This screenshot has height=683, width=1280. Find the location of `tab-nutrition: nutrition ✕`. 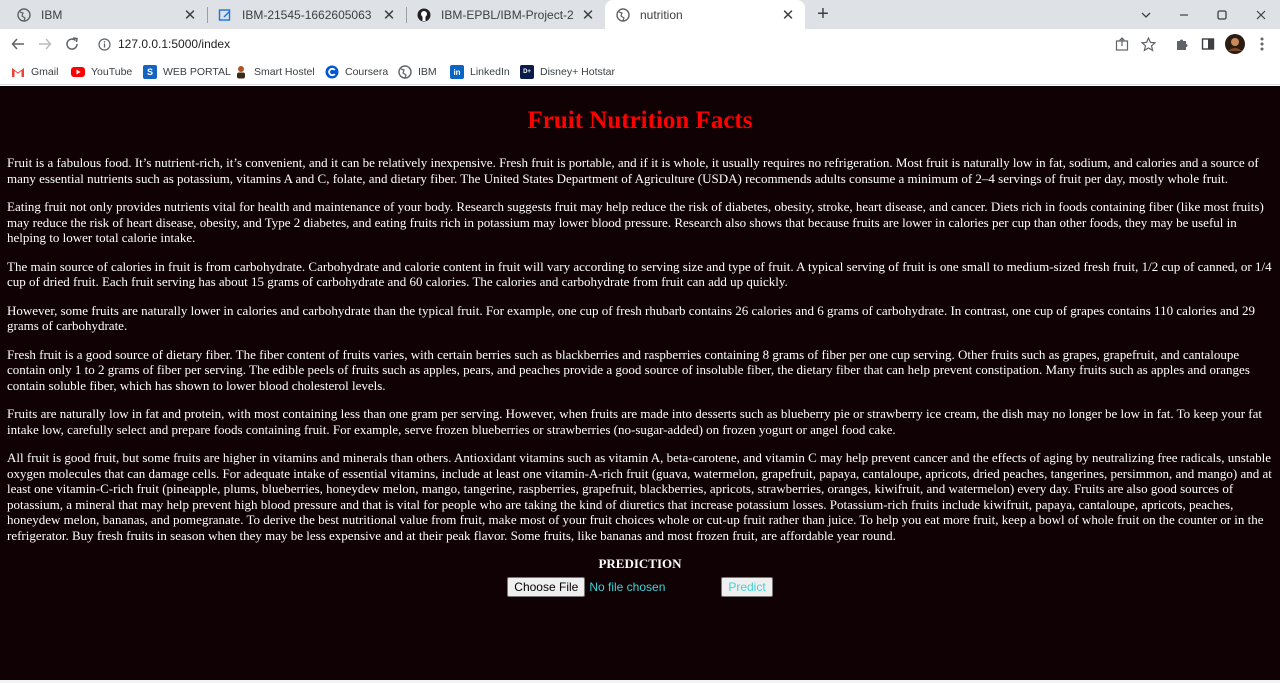

tab-nutrition: nutrition ✕ is located at coordinates (705, 14).